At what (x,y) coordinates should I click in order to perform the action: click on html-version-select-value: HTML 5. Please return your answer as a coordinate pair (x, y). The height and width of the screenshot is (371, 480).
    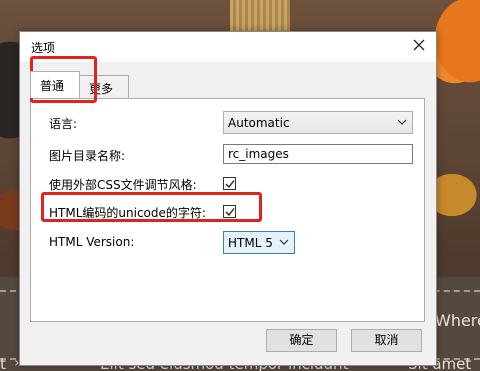
    Looking at the image, I should click on (250, 243).